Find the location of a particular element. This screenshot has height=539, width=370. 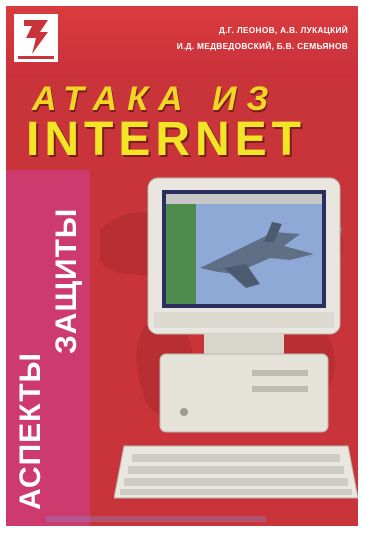

title-main: INTERNET is located at coordinates (166, 139).